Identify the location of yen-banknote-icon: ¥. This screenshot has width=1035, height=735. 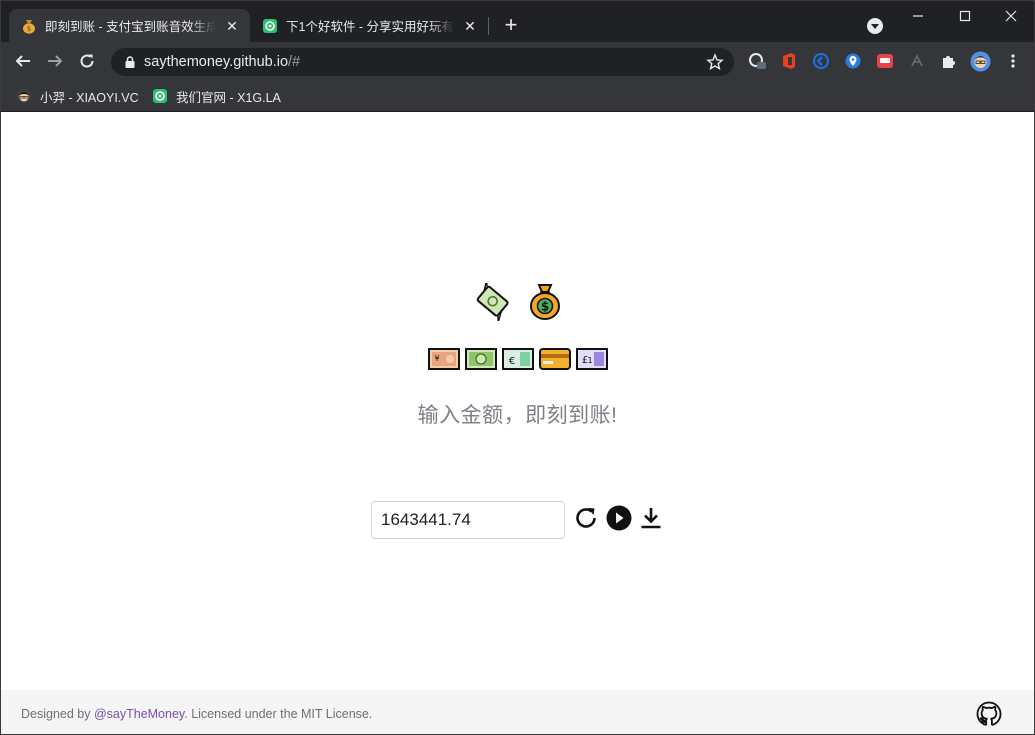
(443, 359).